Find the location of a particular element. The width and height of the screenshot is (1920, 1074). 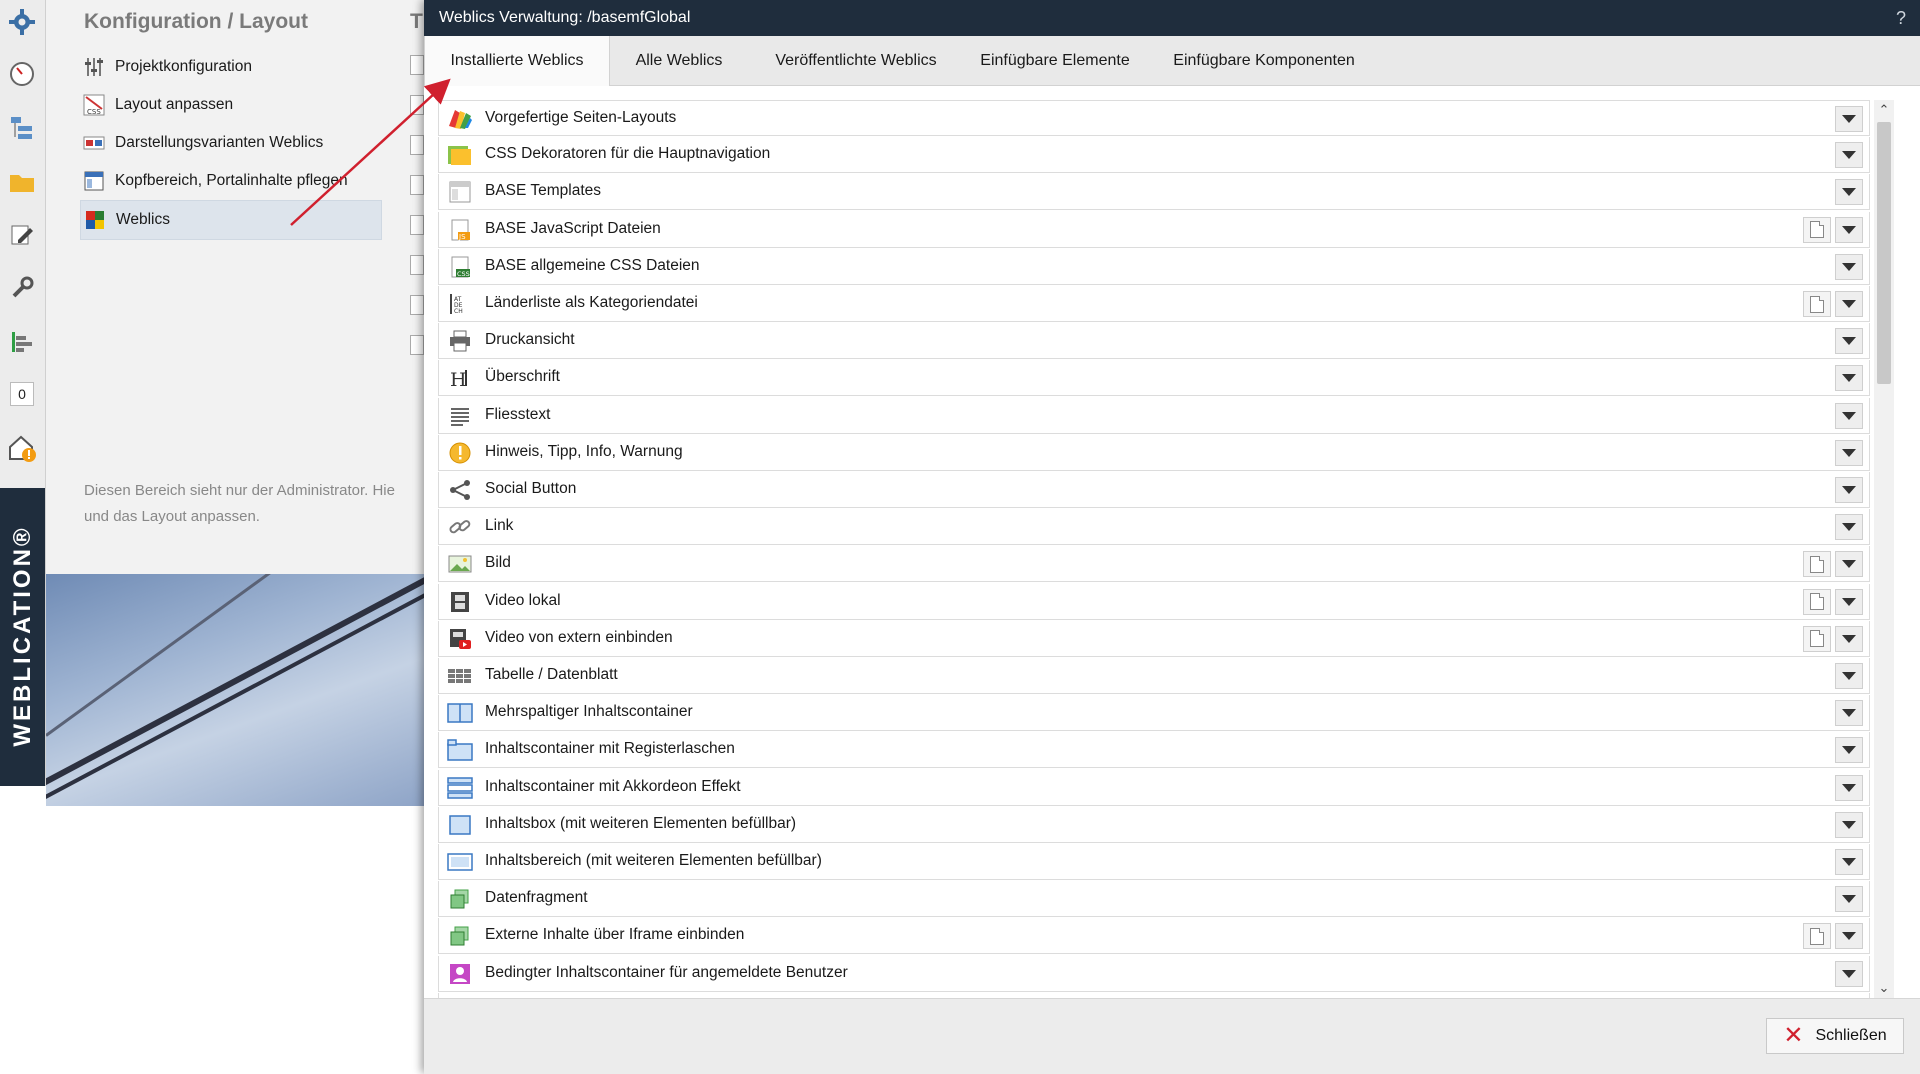

weblic-row-label: Inhaltscontainer mit Registerlaschen is located at coordinates (610, 749).